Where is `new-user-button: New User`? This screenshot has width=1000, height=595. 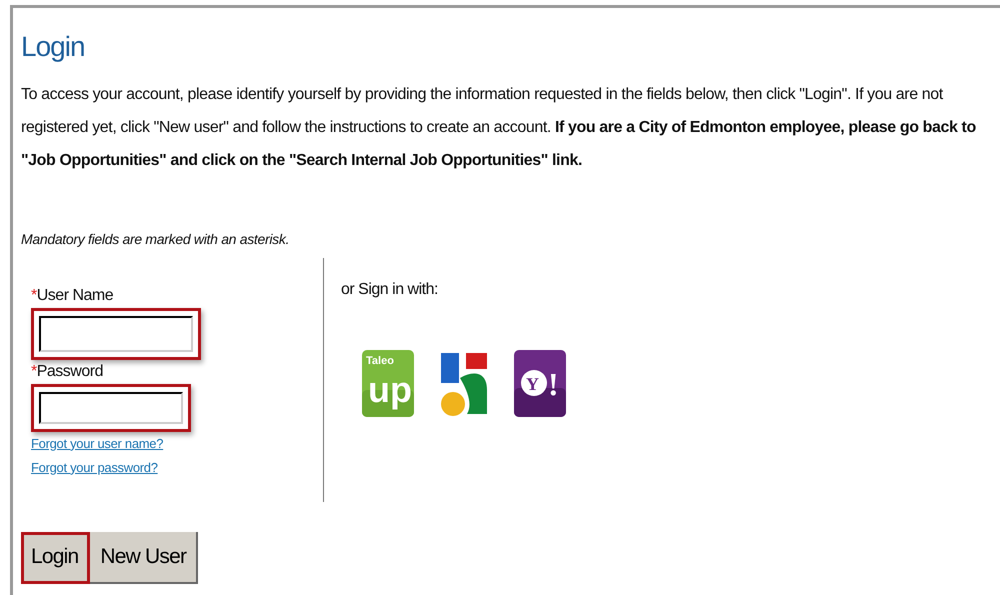 new-user-button: New User is located at coordinates (144, 558).